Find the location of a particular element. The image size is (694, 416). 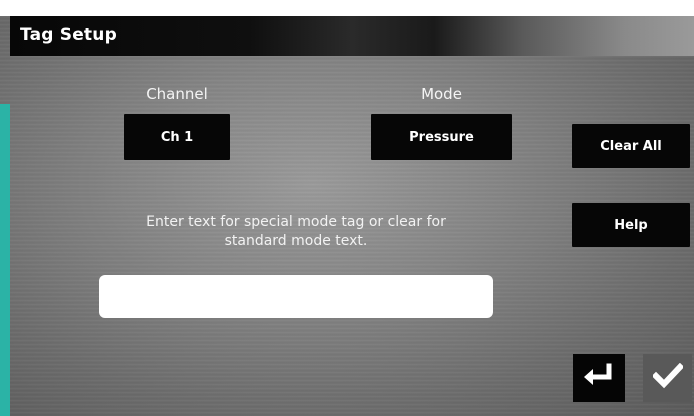

back-button is located at coordinates (599, 378).